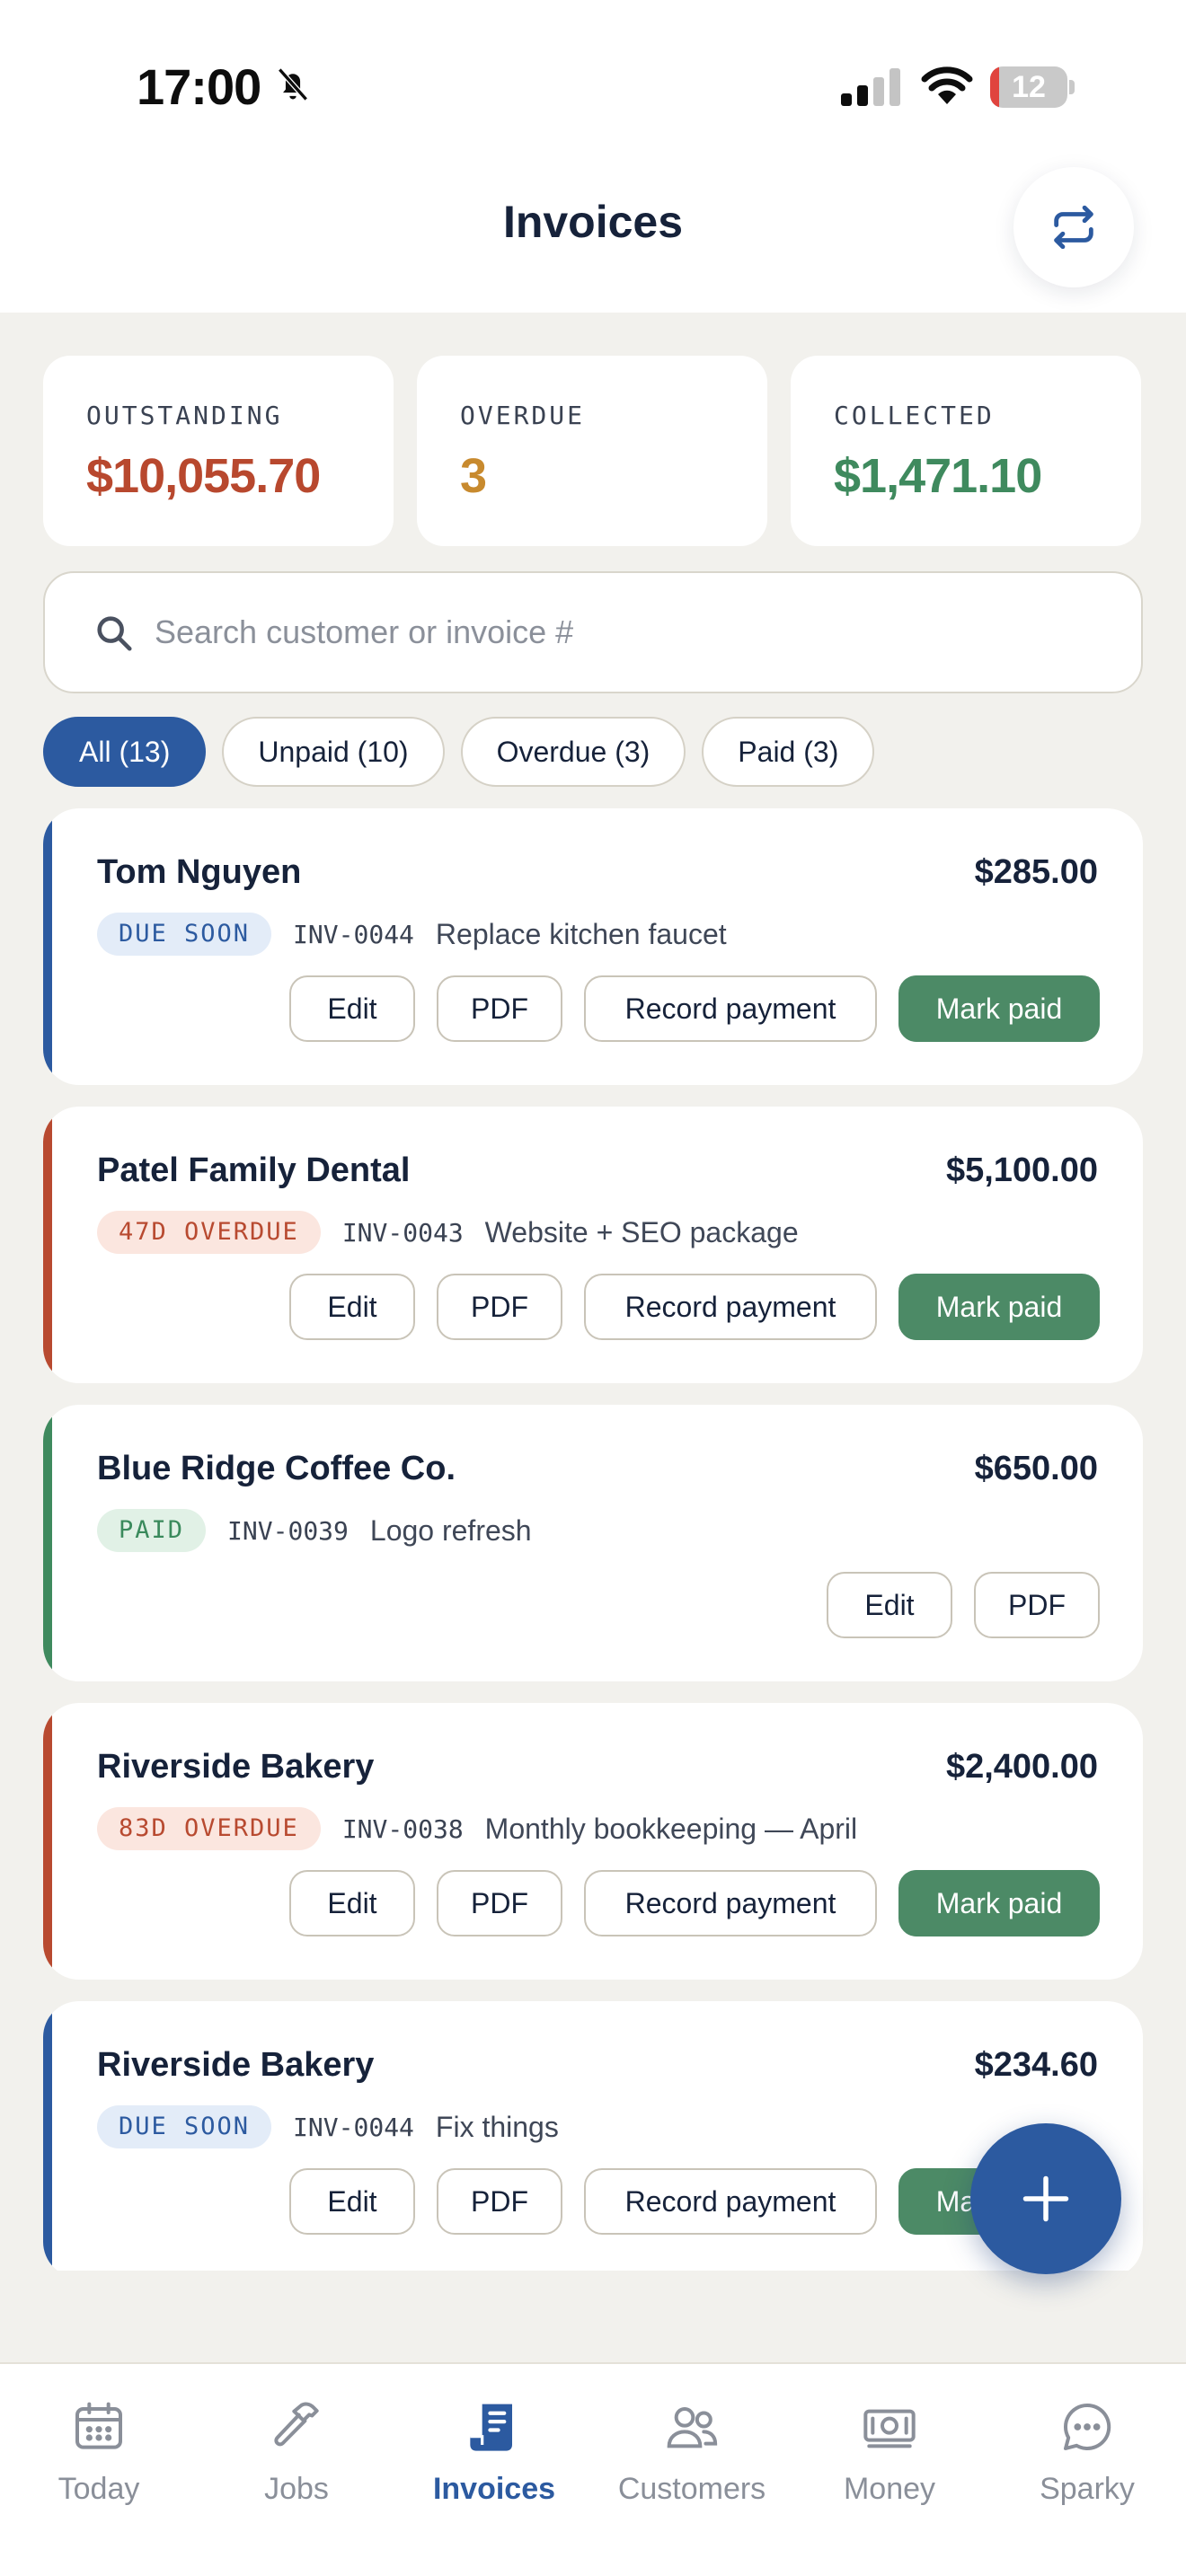 The image size is (1186, 2576). I want to click on stat-card-collected: COLLECTED $1,471.10, so click(966, 451).